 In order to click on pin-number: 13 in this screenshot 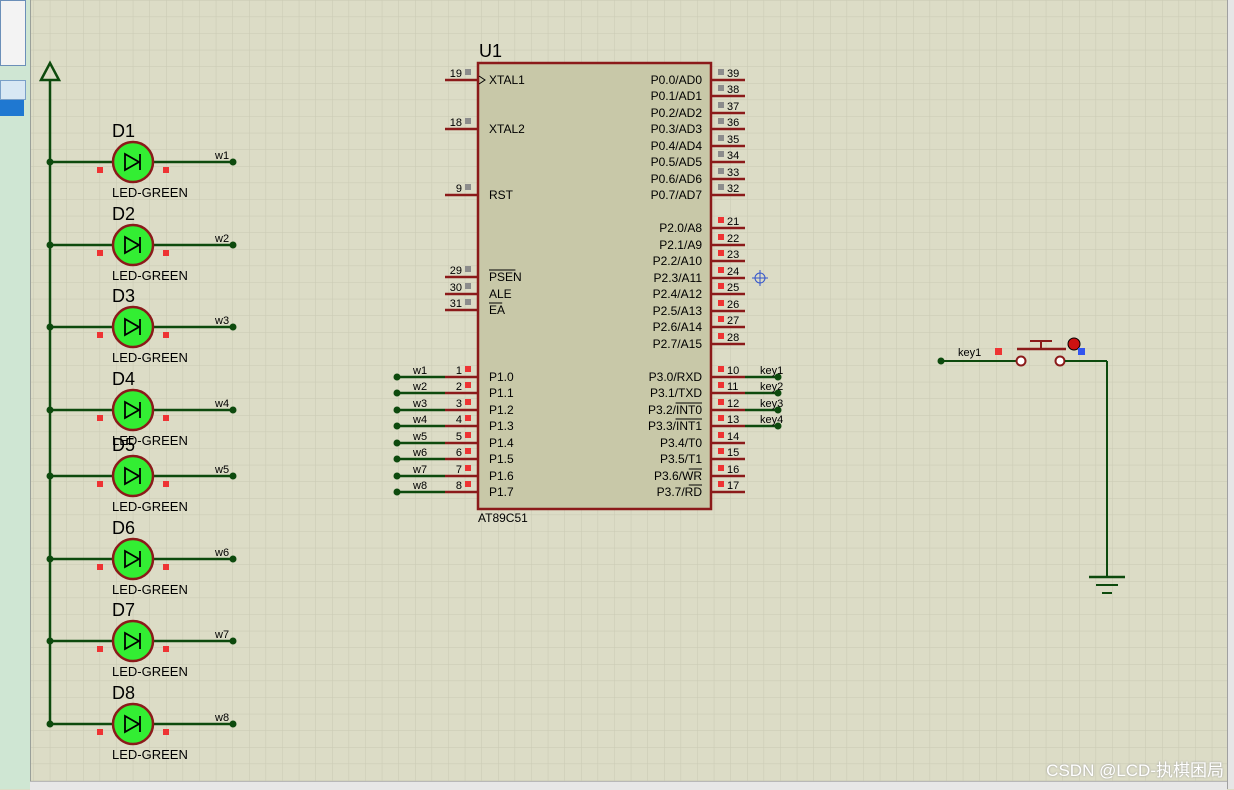, I will do `click(733, 420)`.